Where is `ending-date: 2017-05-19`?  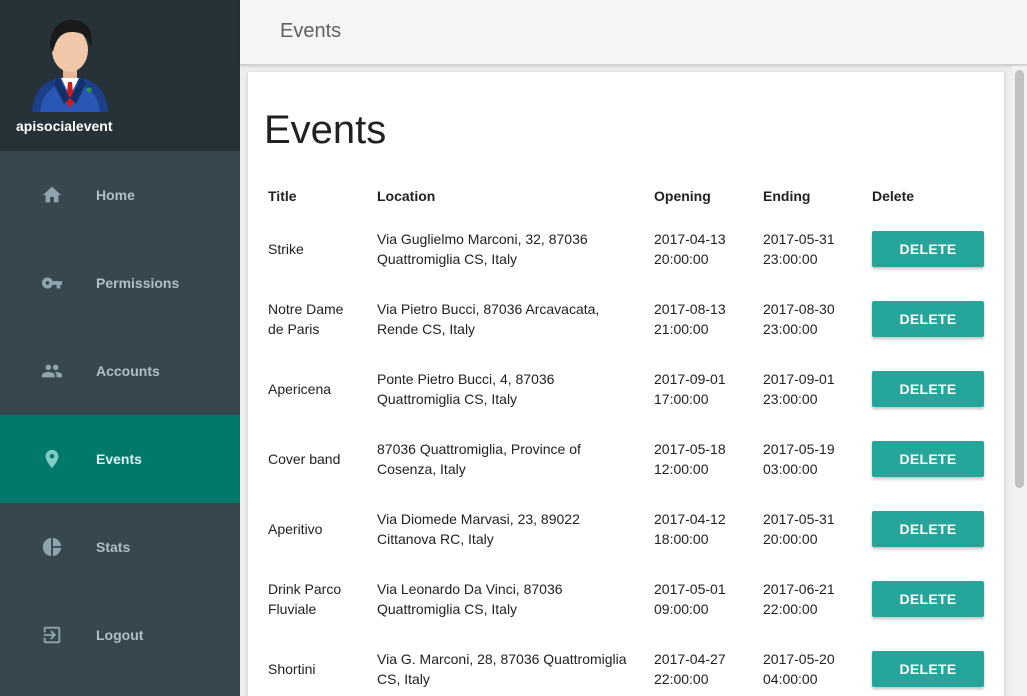 ending-date: 2017-05-19 is located at coordinates (799, 449).